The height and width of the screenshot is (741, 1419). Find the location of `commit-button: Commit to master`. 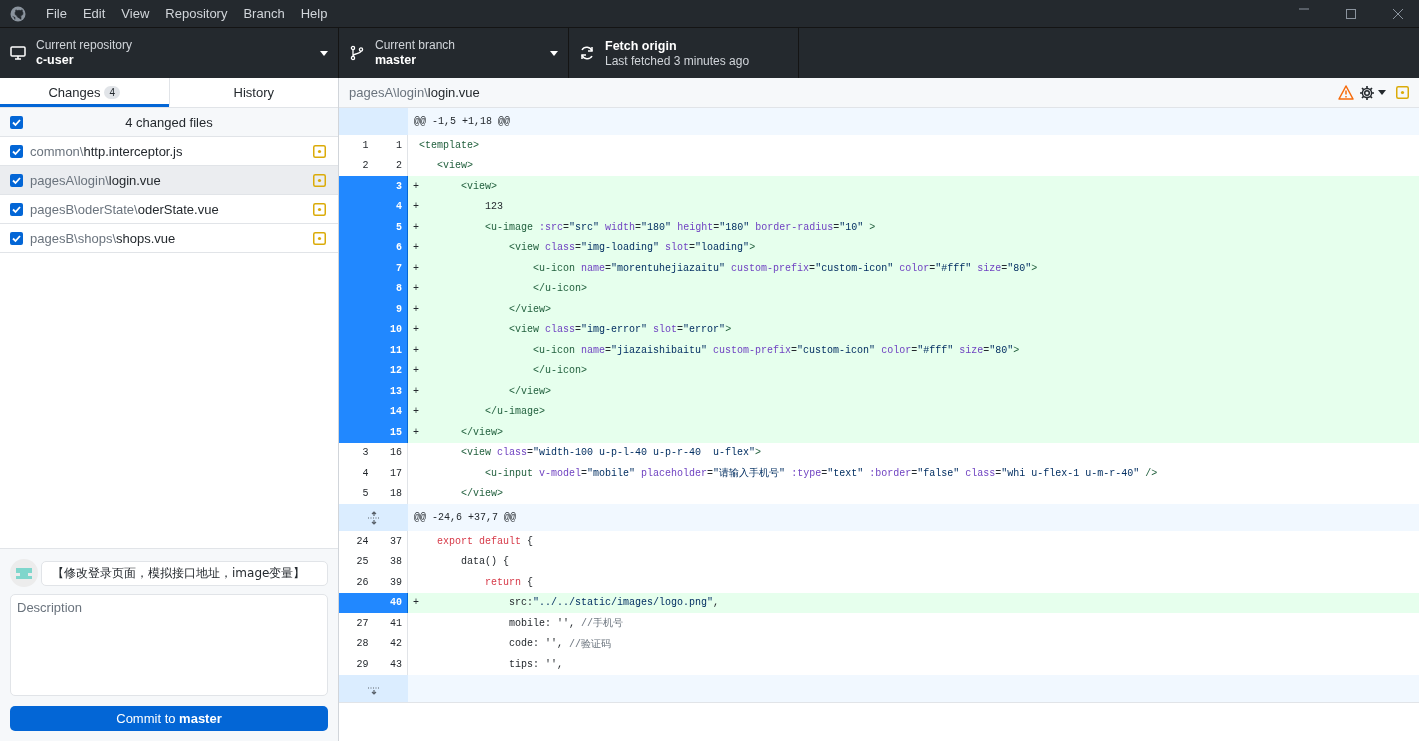

commit-button: Commit to master is located at coordinates (169, 718).